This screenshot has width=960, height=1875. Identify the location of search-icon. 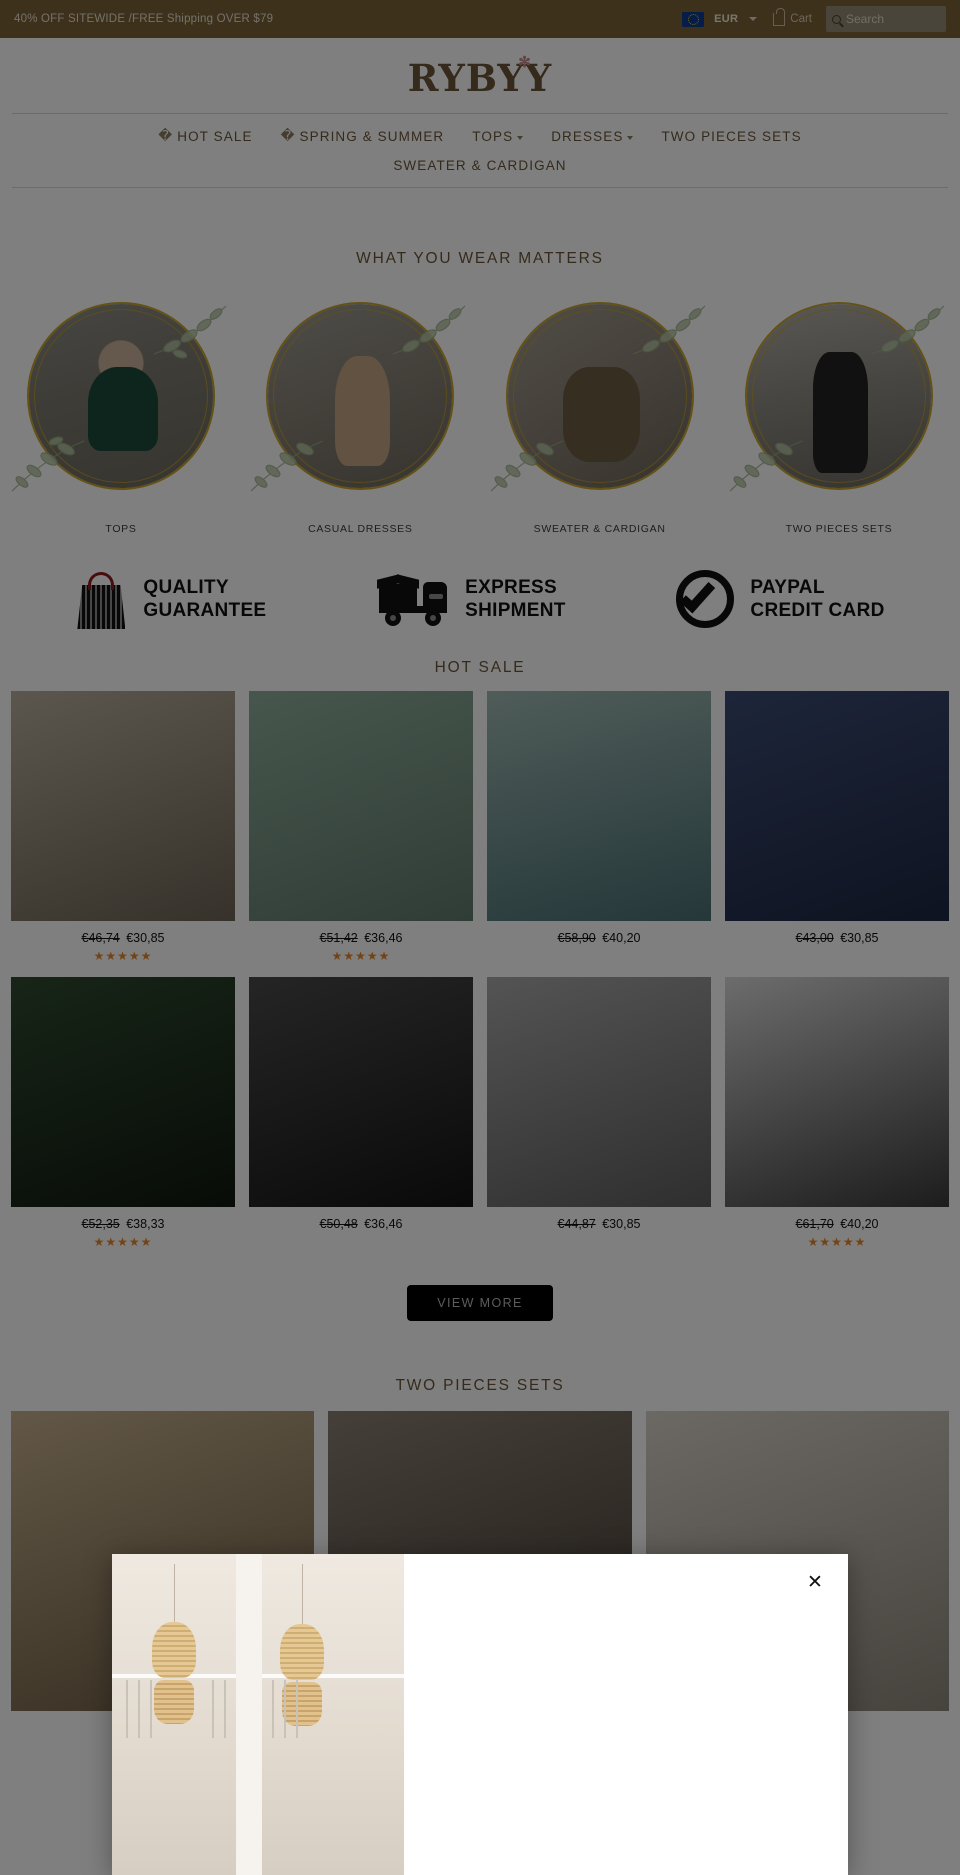
(836, 19).